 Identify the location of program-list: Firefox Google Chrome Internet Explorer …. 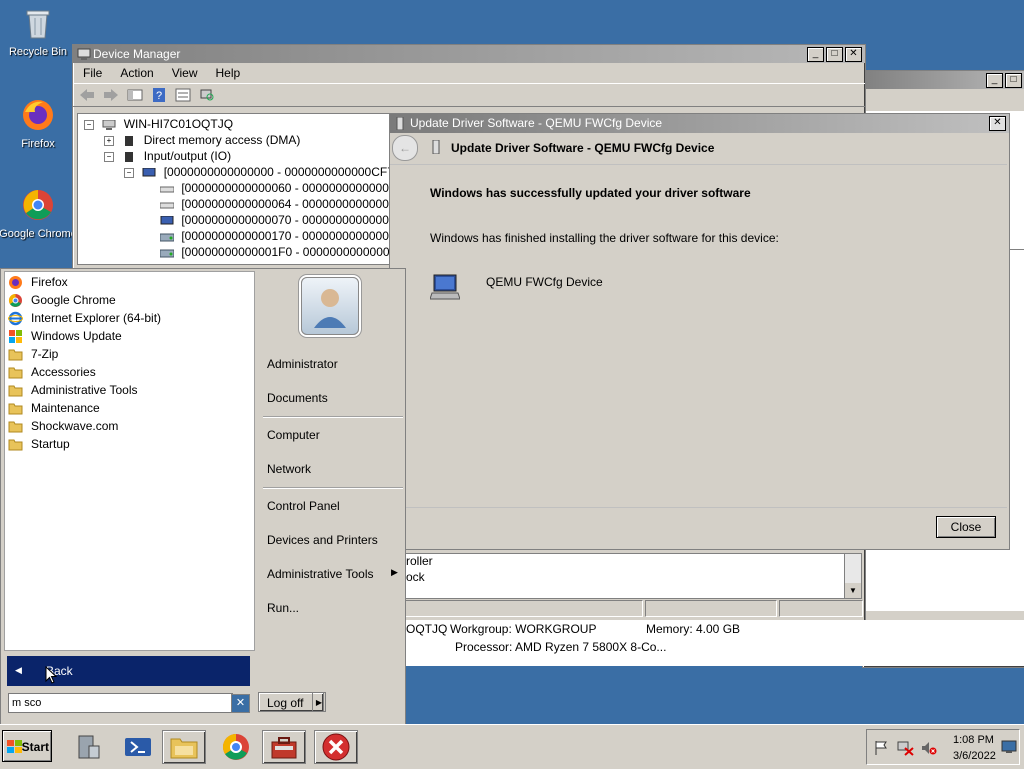
(129, 461).